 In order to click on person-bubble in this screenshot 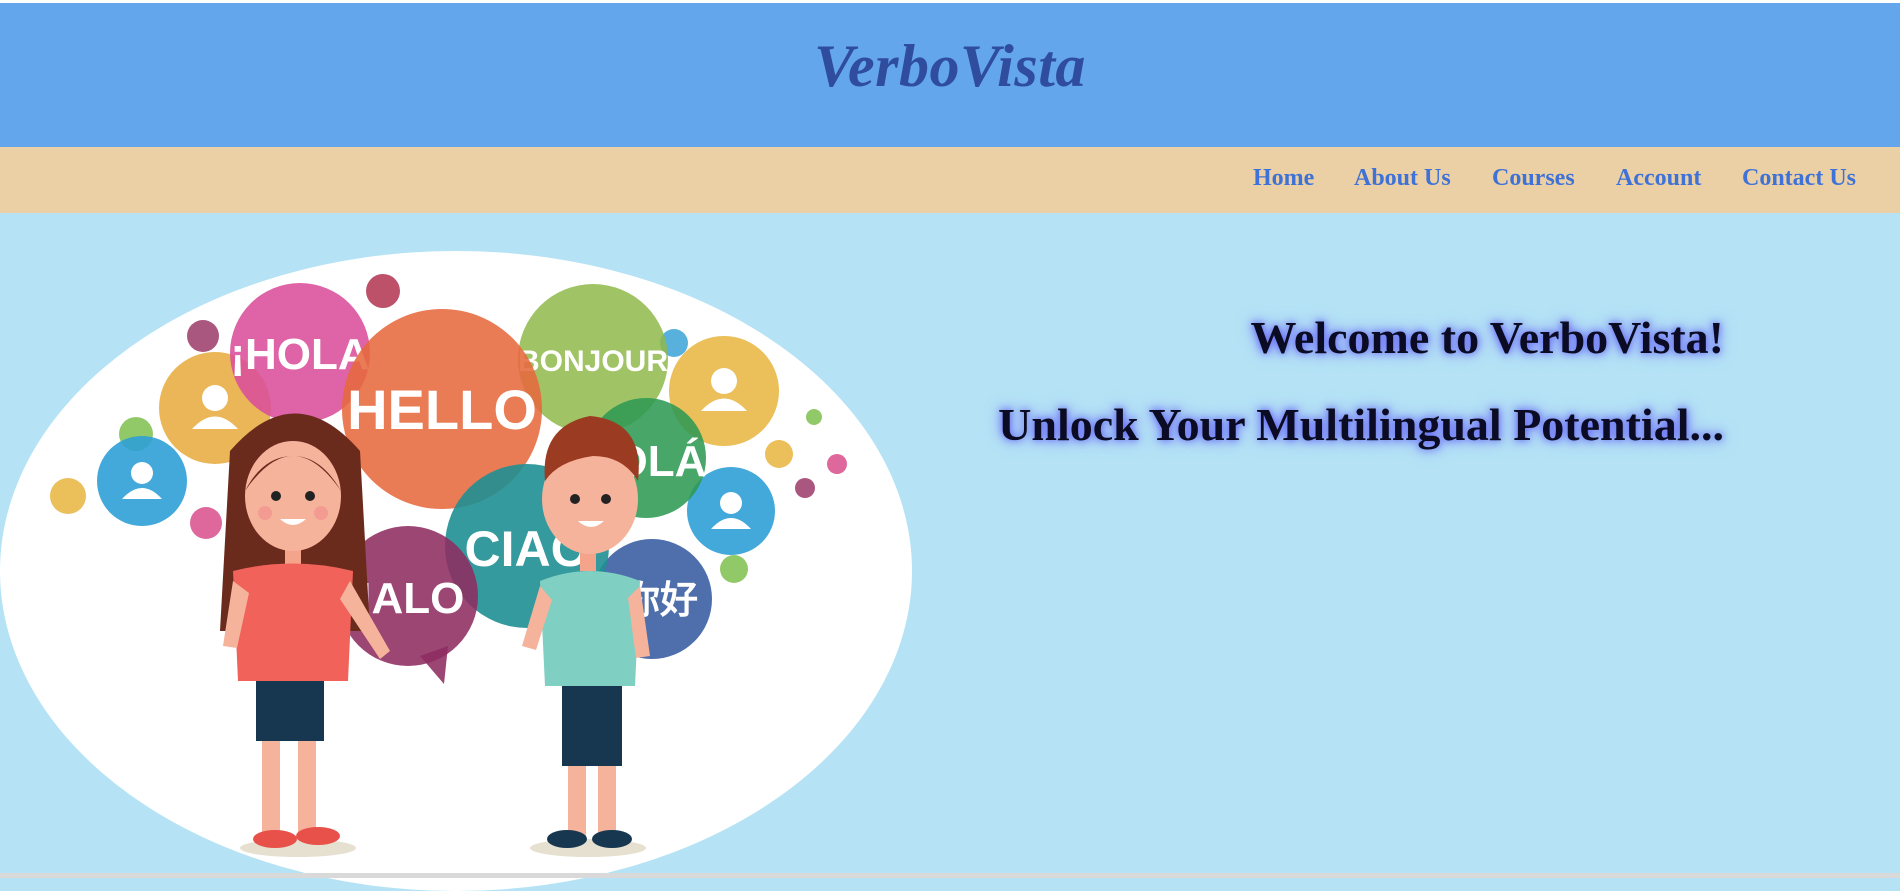, I will do `click(142, 481)`.